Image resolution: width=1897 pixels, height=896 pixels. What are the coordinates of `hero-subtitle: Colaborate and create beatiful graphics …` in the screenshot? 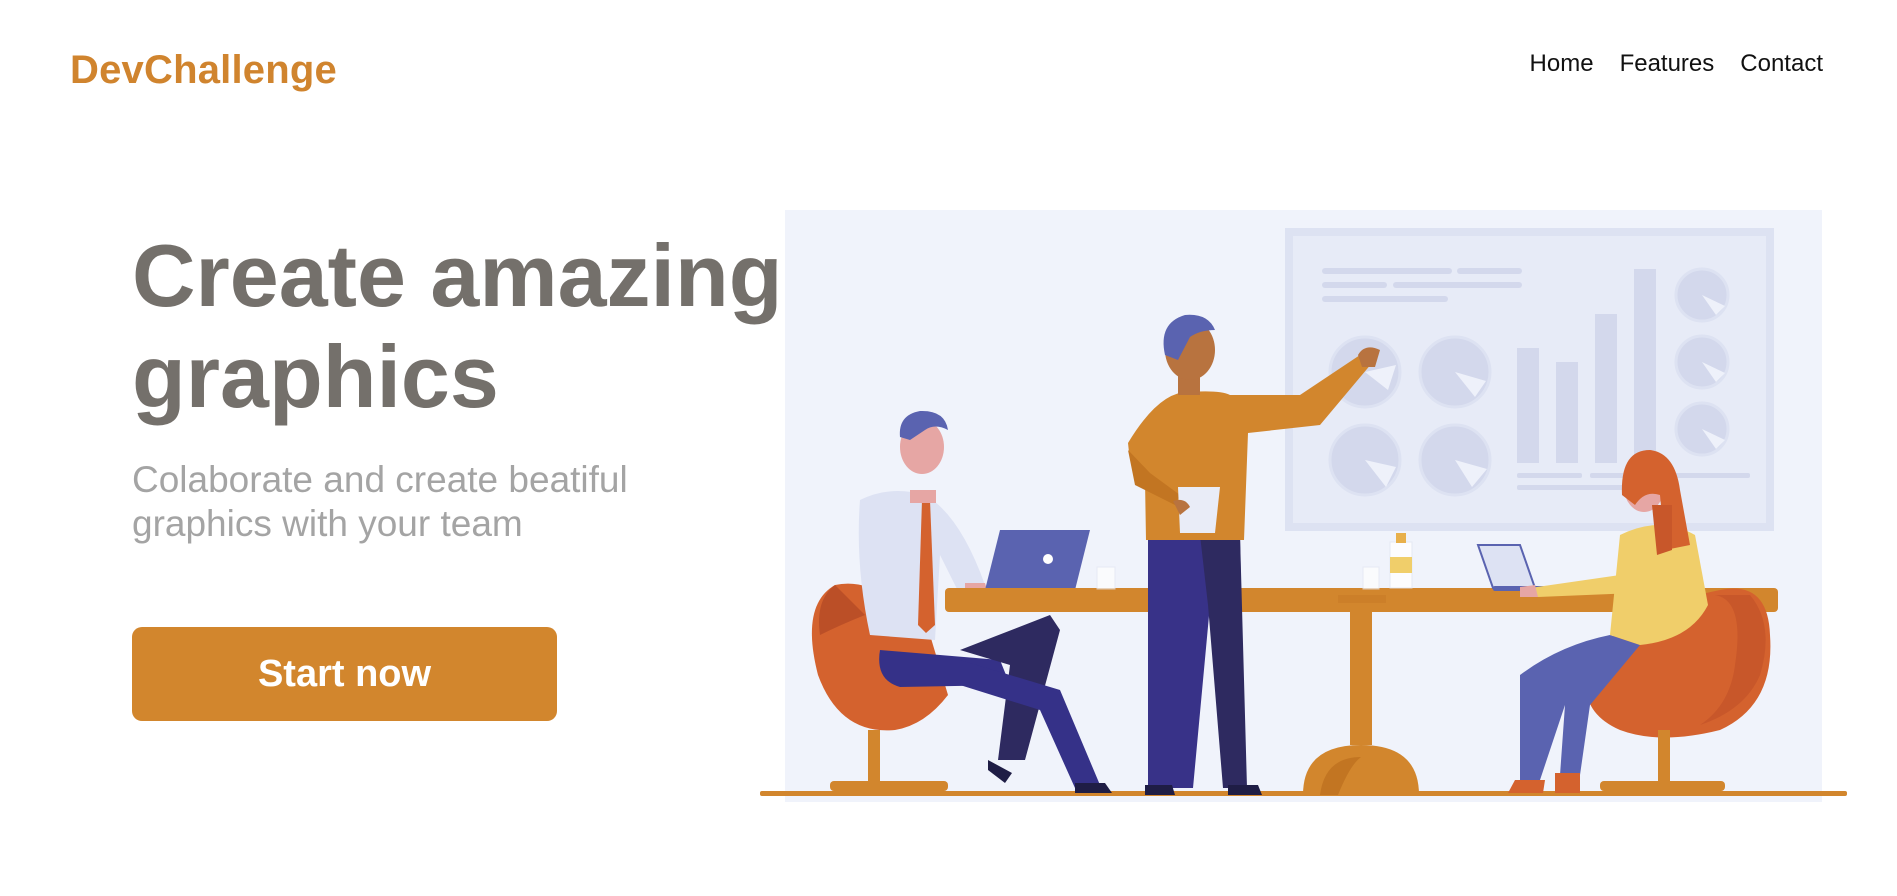 It's located at (412, 502).